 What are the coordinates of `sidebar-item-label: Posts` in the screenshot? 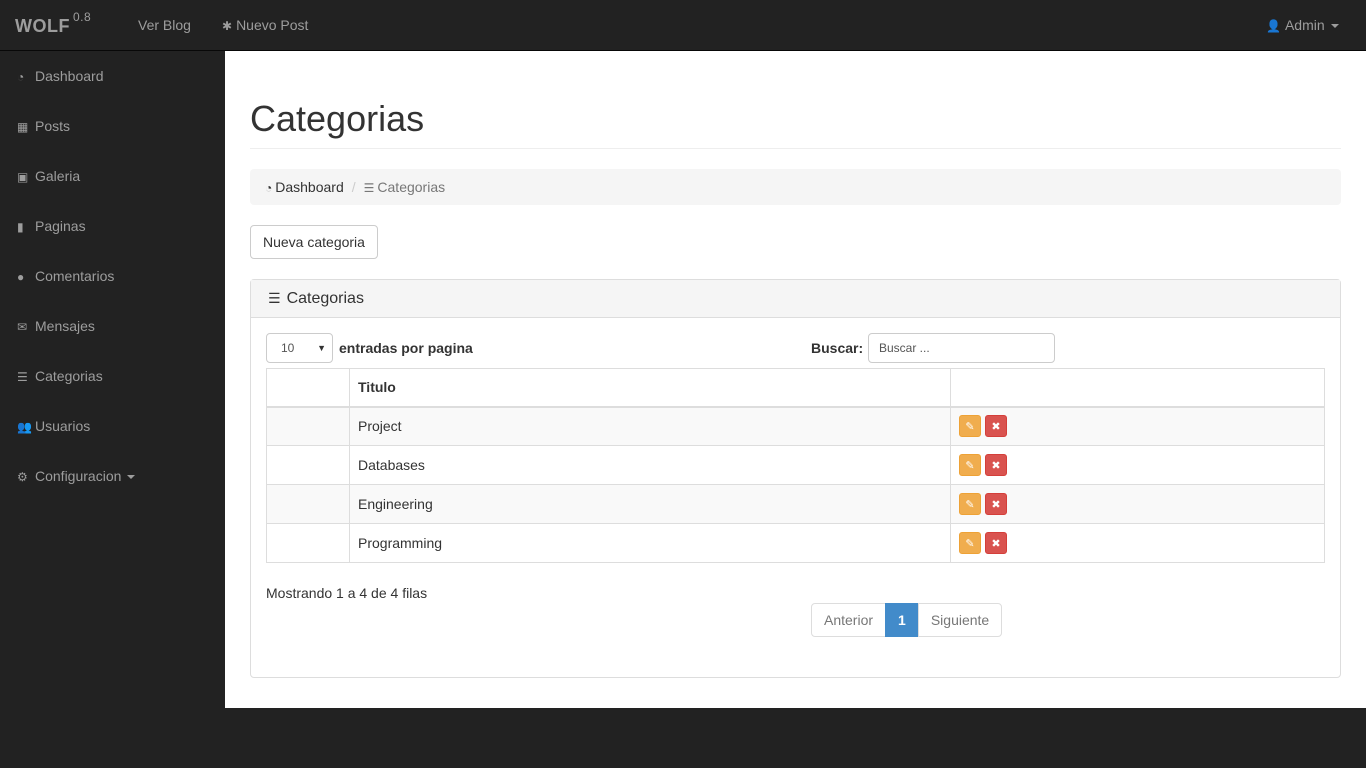 It's located at (53, 126).